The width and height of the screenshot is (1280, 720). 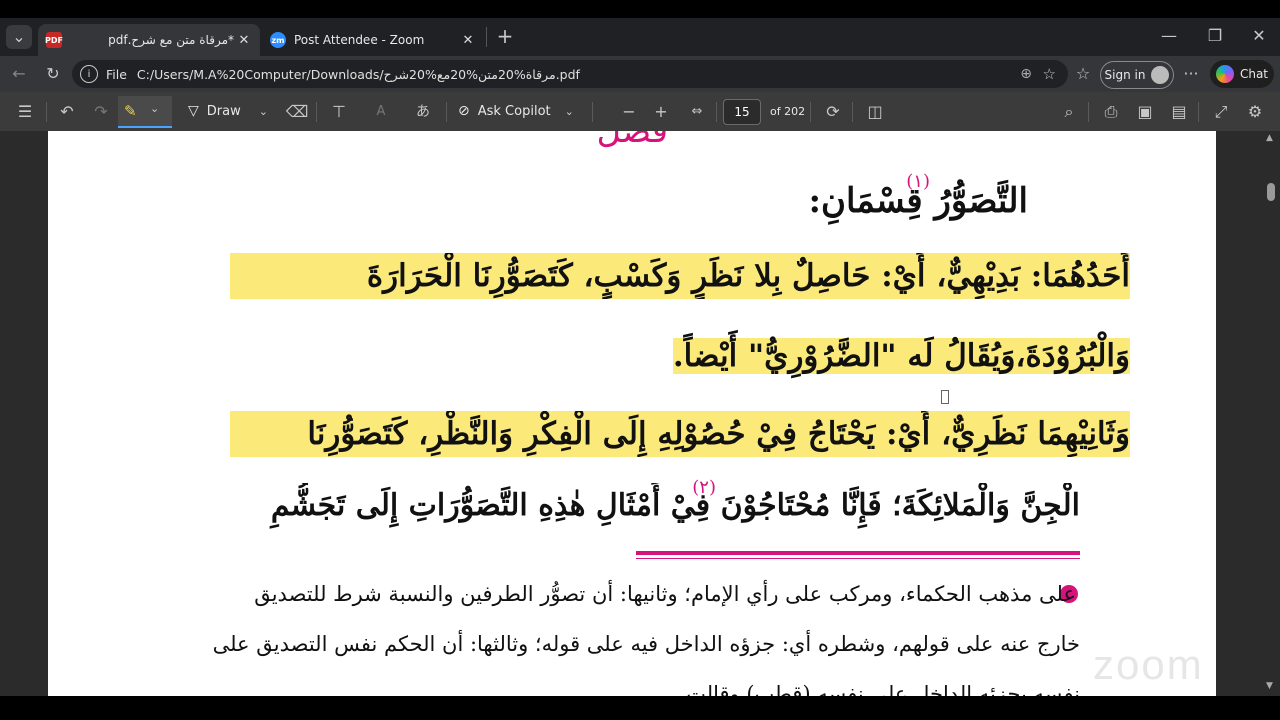 I want to click on scheme-label: File, so click(x=116, y=74).